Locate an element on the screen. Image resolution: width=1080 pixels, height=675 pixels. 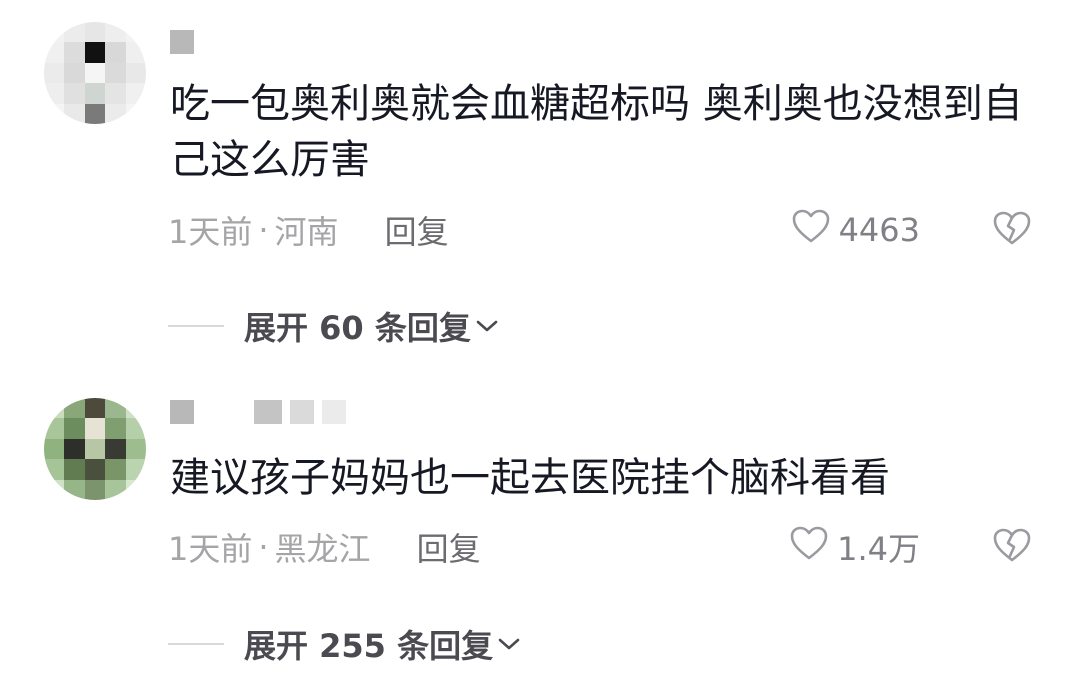
comment-text: 吃一包奥利奥就会血糖超标吗 奥利奥也没想到自己这么厉害 is located at coordinates (596, 132).